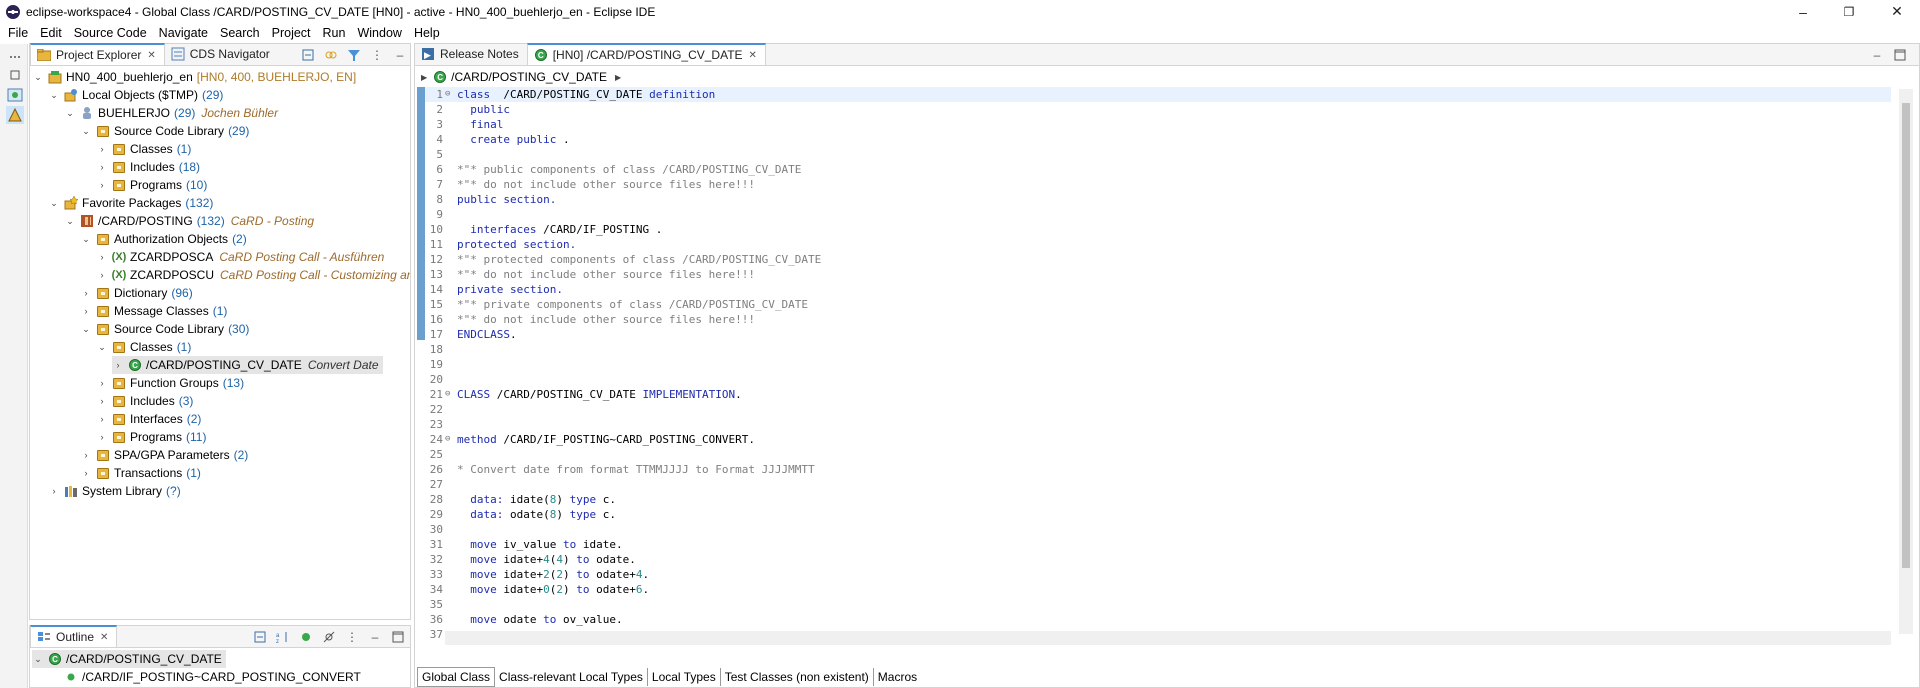 The width and height of the screenshot is (1920, 688). What do you see at coordinates (110, 33) in the screenshot?
I see `menu-source-code: Source Code` at bounding box center [110, 33].